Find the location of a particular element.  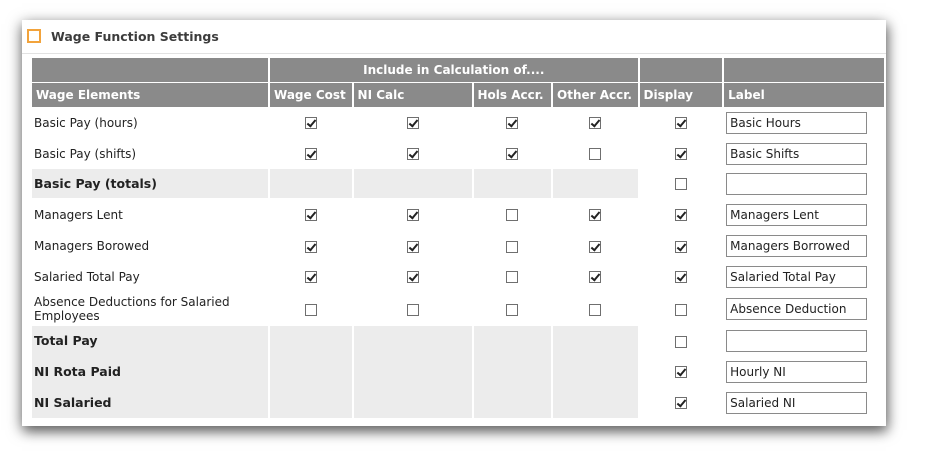

col-hols-accr: Hols Accr. is located at coordinates (512, 94).